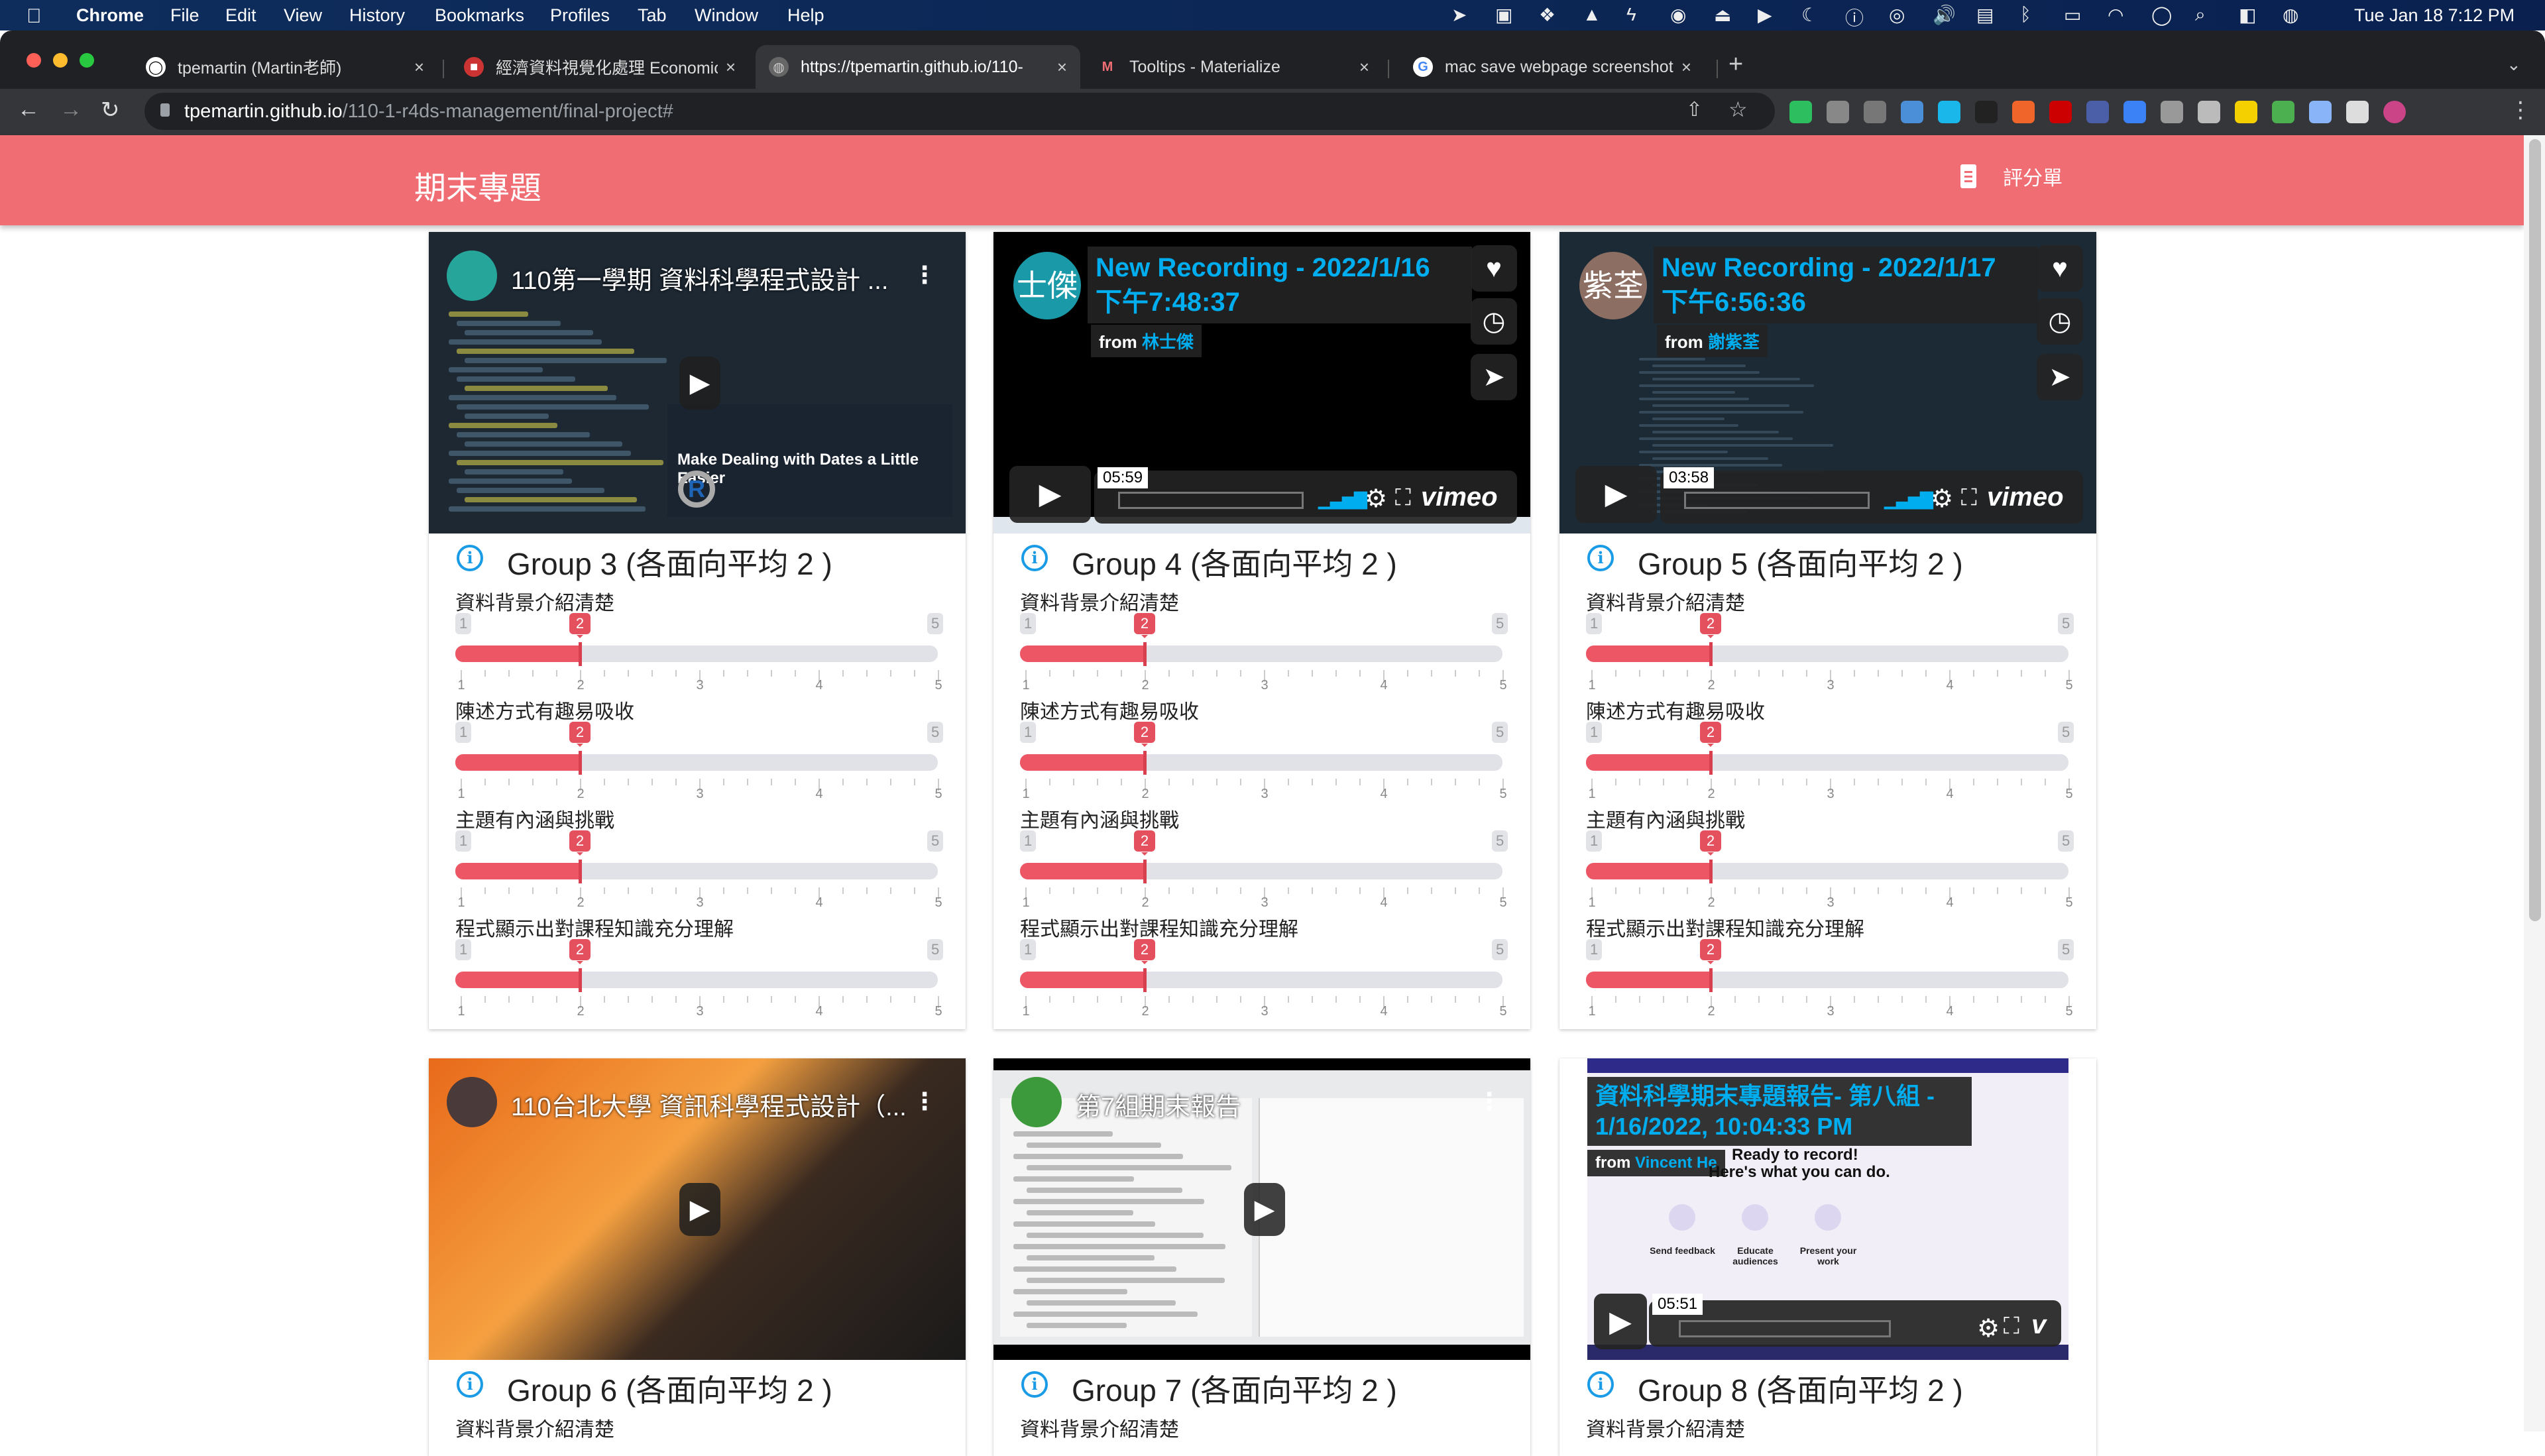 The width and height of the screenshot is (2545, 1456). What do you see at coordinates (1875, 112) in the screenshot?
I see `hypothesis-extension-icon` at bounding box center [1875, 112].